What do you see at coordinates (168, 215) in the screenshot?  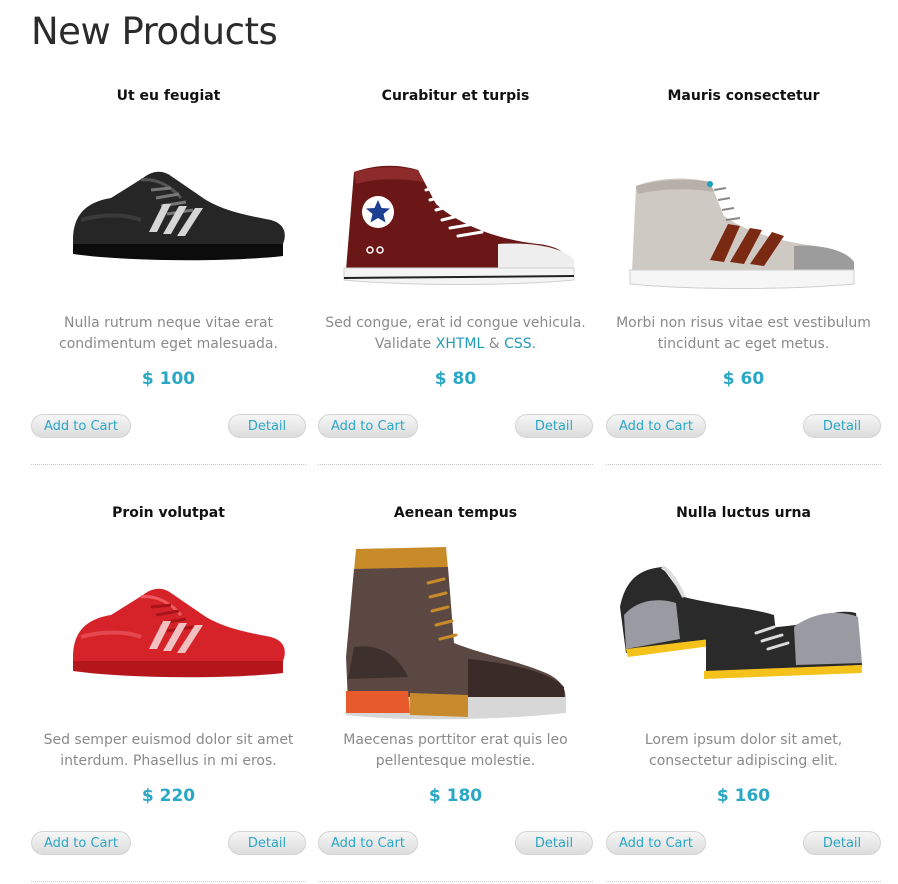 I see `black-sneaker-image` at bounding box center [168, 215].